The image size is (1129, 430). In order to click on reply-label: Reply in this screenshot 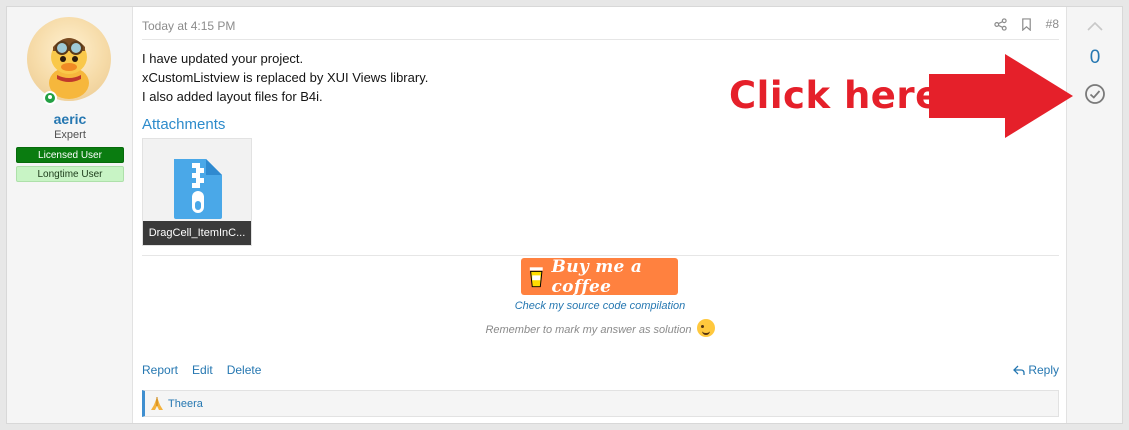, I will do `click(1043, 370)`.